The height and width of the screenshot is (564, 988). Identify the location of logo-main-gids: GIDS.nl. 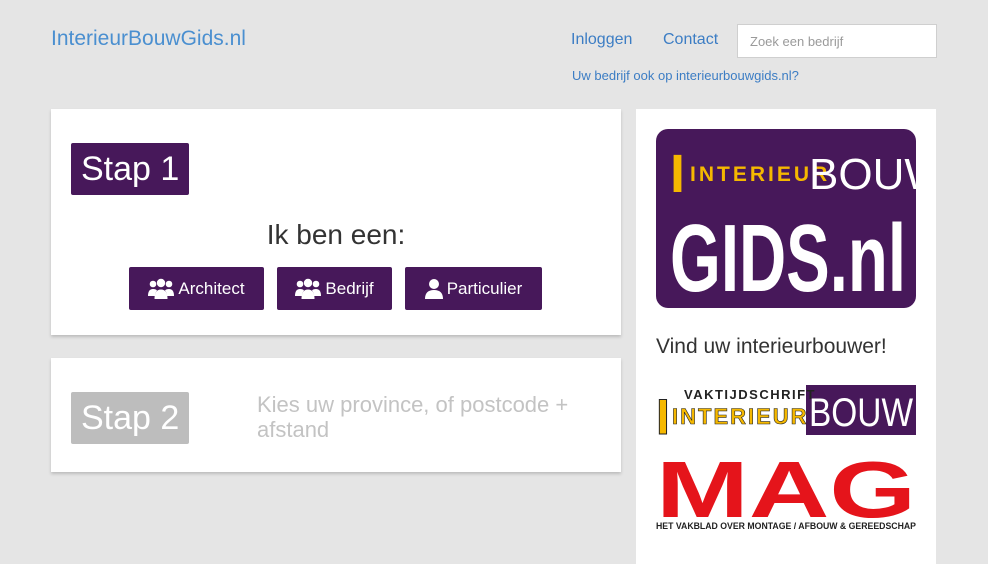
(788, 256).